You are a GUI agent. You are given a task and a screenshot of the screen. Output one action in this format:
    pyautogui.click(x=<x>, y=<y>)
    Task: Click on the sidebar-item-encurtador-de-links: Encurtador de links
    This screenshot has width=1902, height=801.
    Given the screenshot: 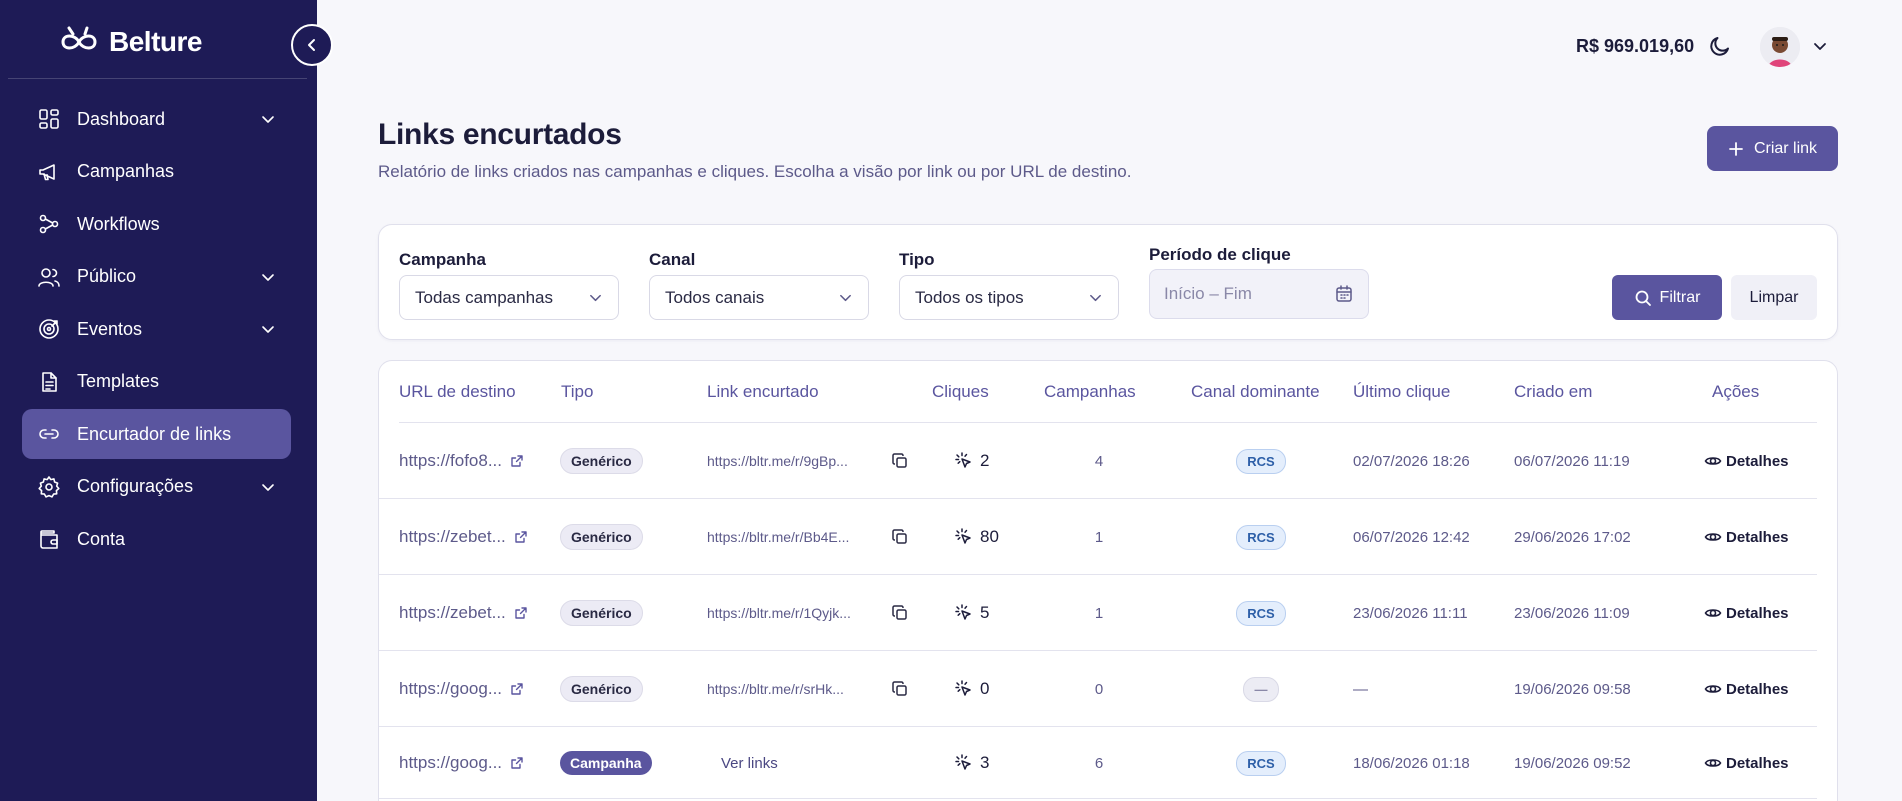 What is the action you would take?
    pyautogui.click(x=156, y=434)
    